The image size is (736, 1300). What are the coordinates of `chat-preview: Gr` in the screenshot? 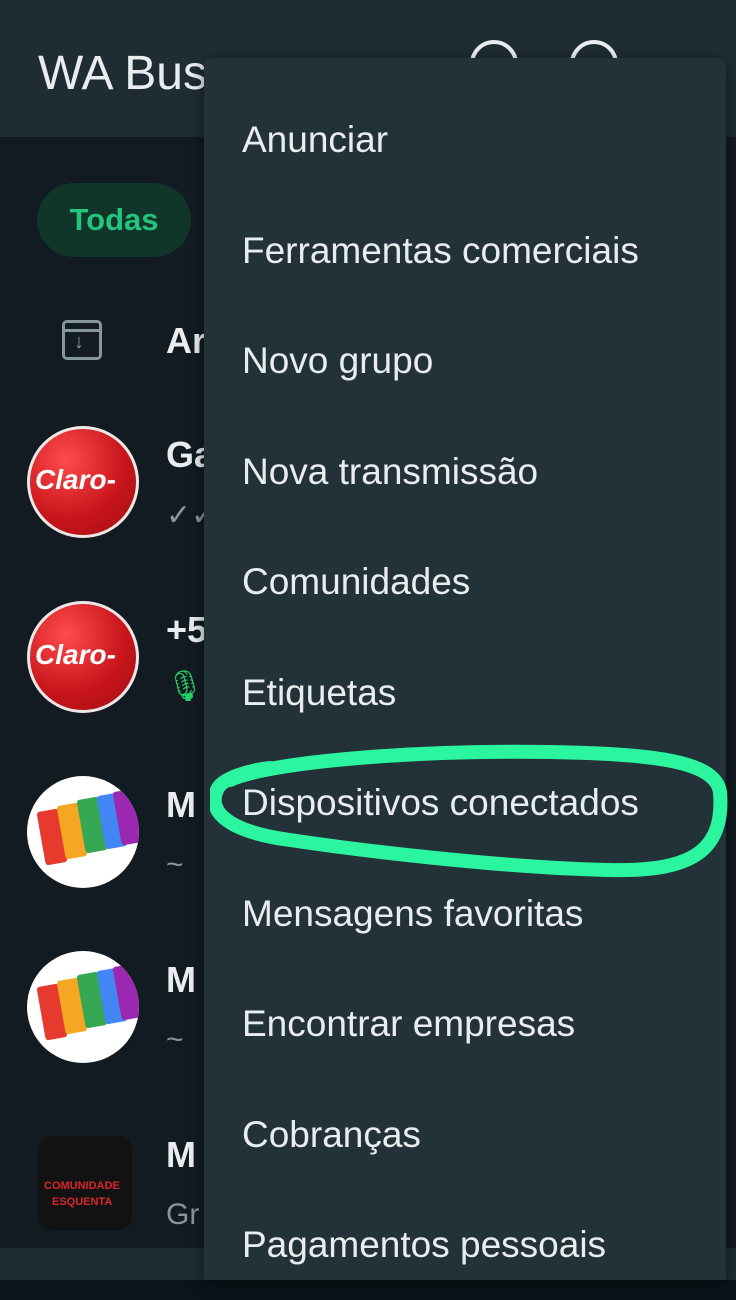 It's located at (183, 1214).